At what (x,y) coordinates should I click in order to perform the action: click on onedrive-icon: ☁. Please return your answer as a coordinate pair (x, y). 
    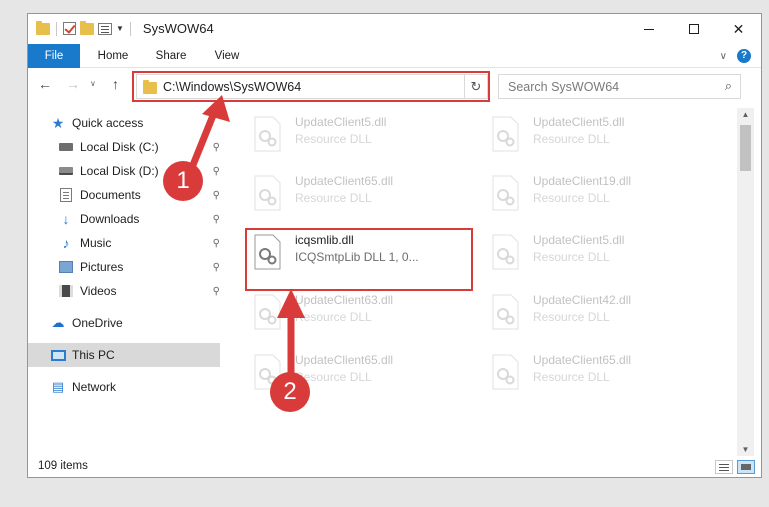
    Looking at the image, I should click on (58, 322).